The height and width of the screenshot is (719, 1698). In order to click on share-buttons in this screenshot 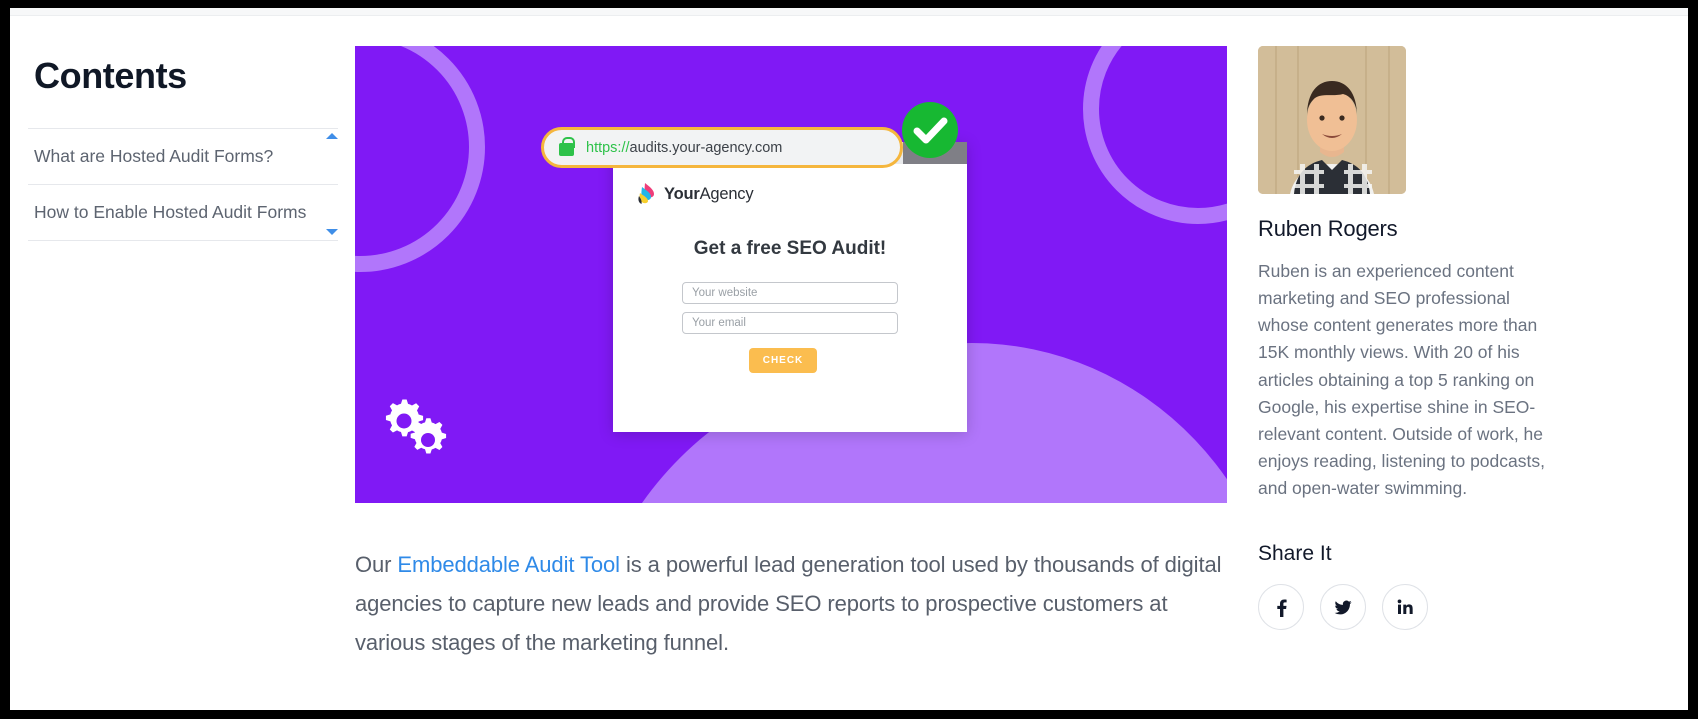, I will do `click(1408, 607)`.